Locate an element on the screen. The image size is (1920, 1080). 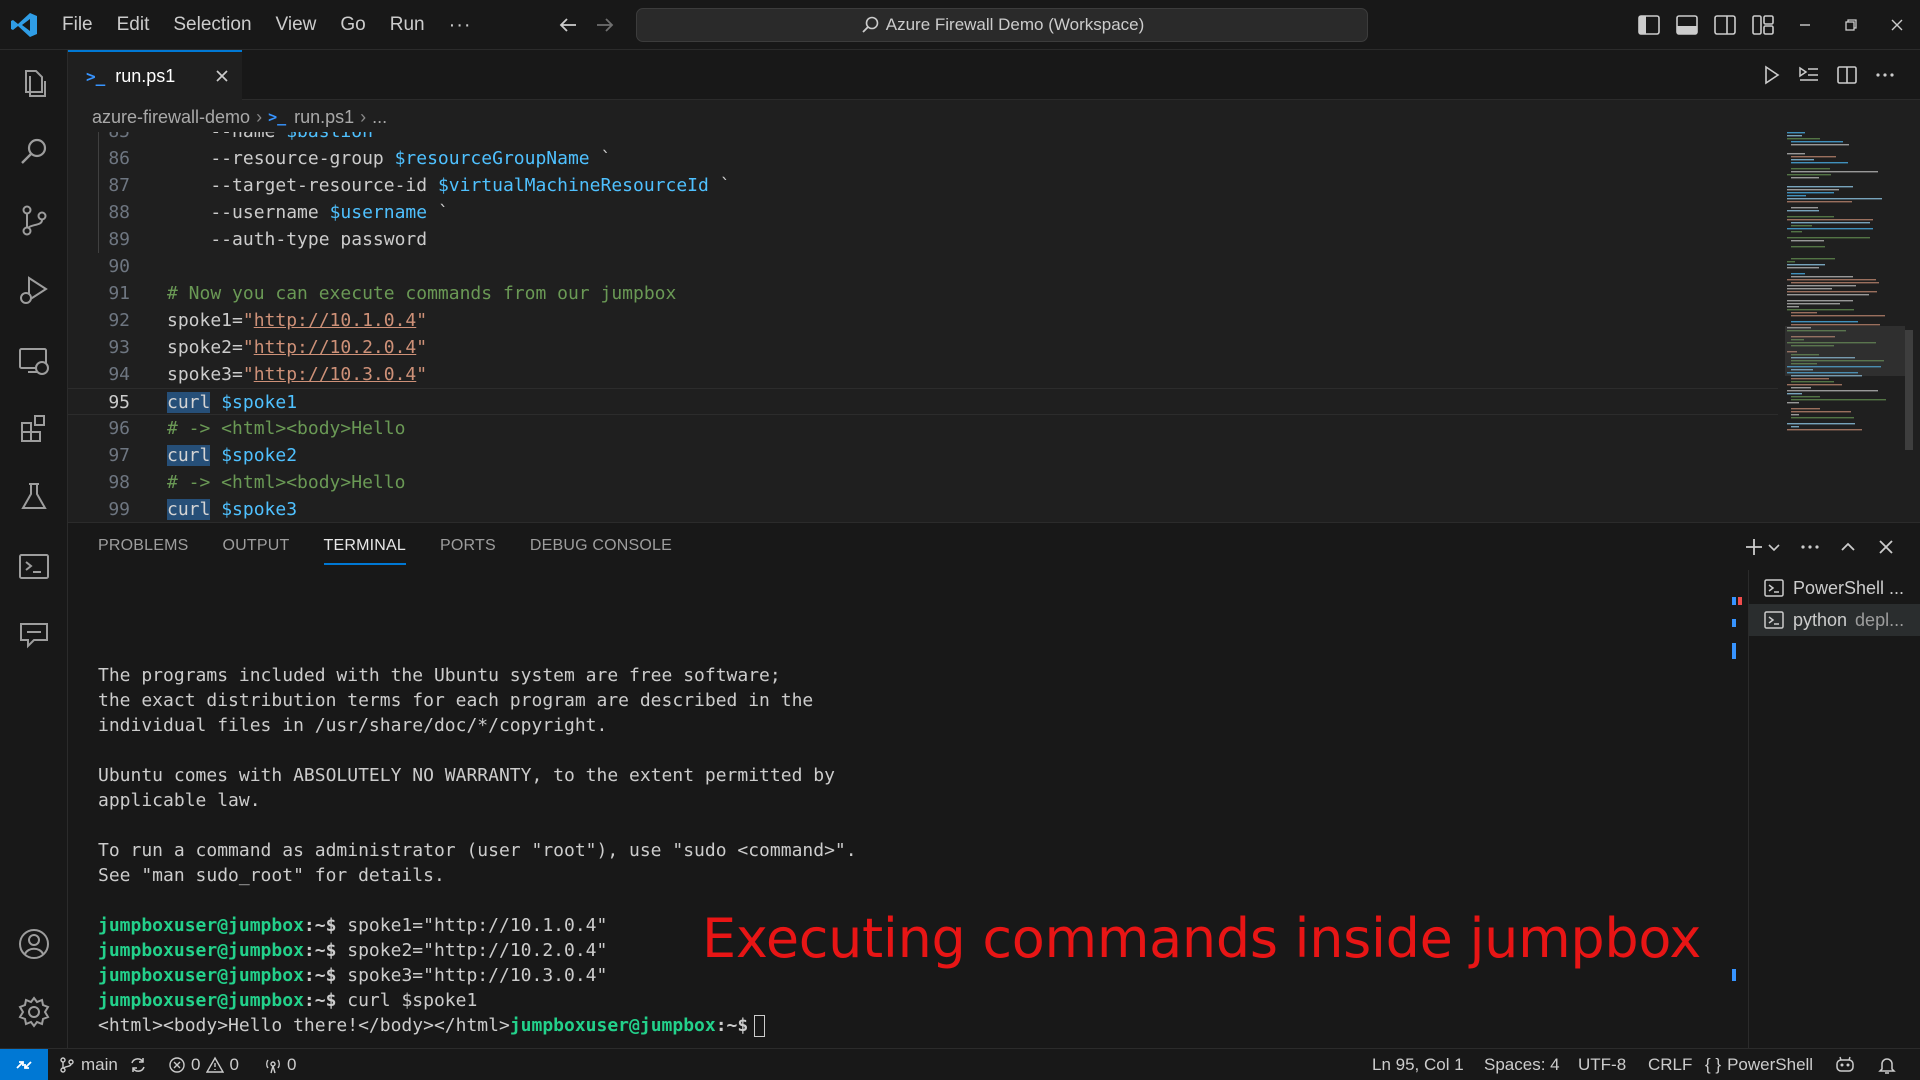
restore-icon is located at coordinates (1851, 25).